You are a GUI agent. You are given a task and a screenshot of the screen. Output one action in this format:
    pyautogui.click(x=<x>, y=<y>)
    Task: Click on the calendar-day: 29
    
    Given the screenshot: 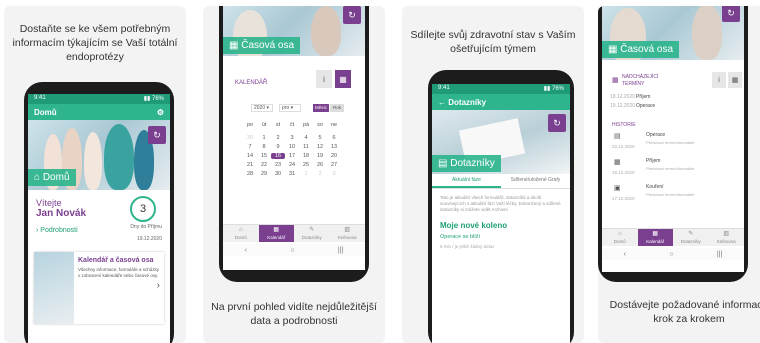 What is the action you would take?
    pyautogui.click(x=264, y=174)
    